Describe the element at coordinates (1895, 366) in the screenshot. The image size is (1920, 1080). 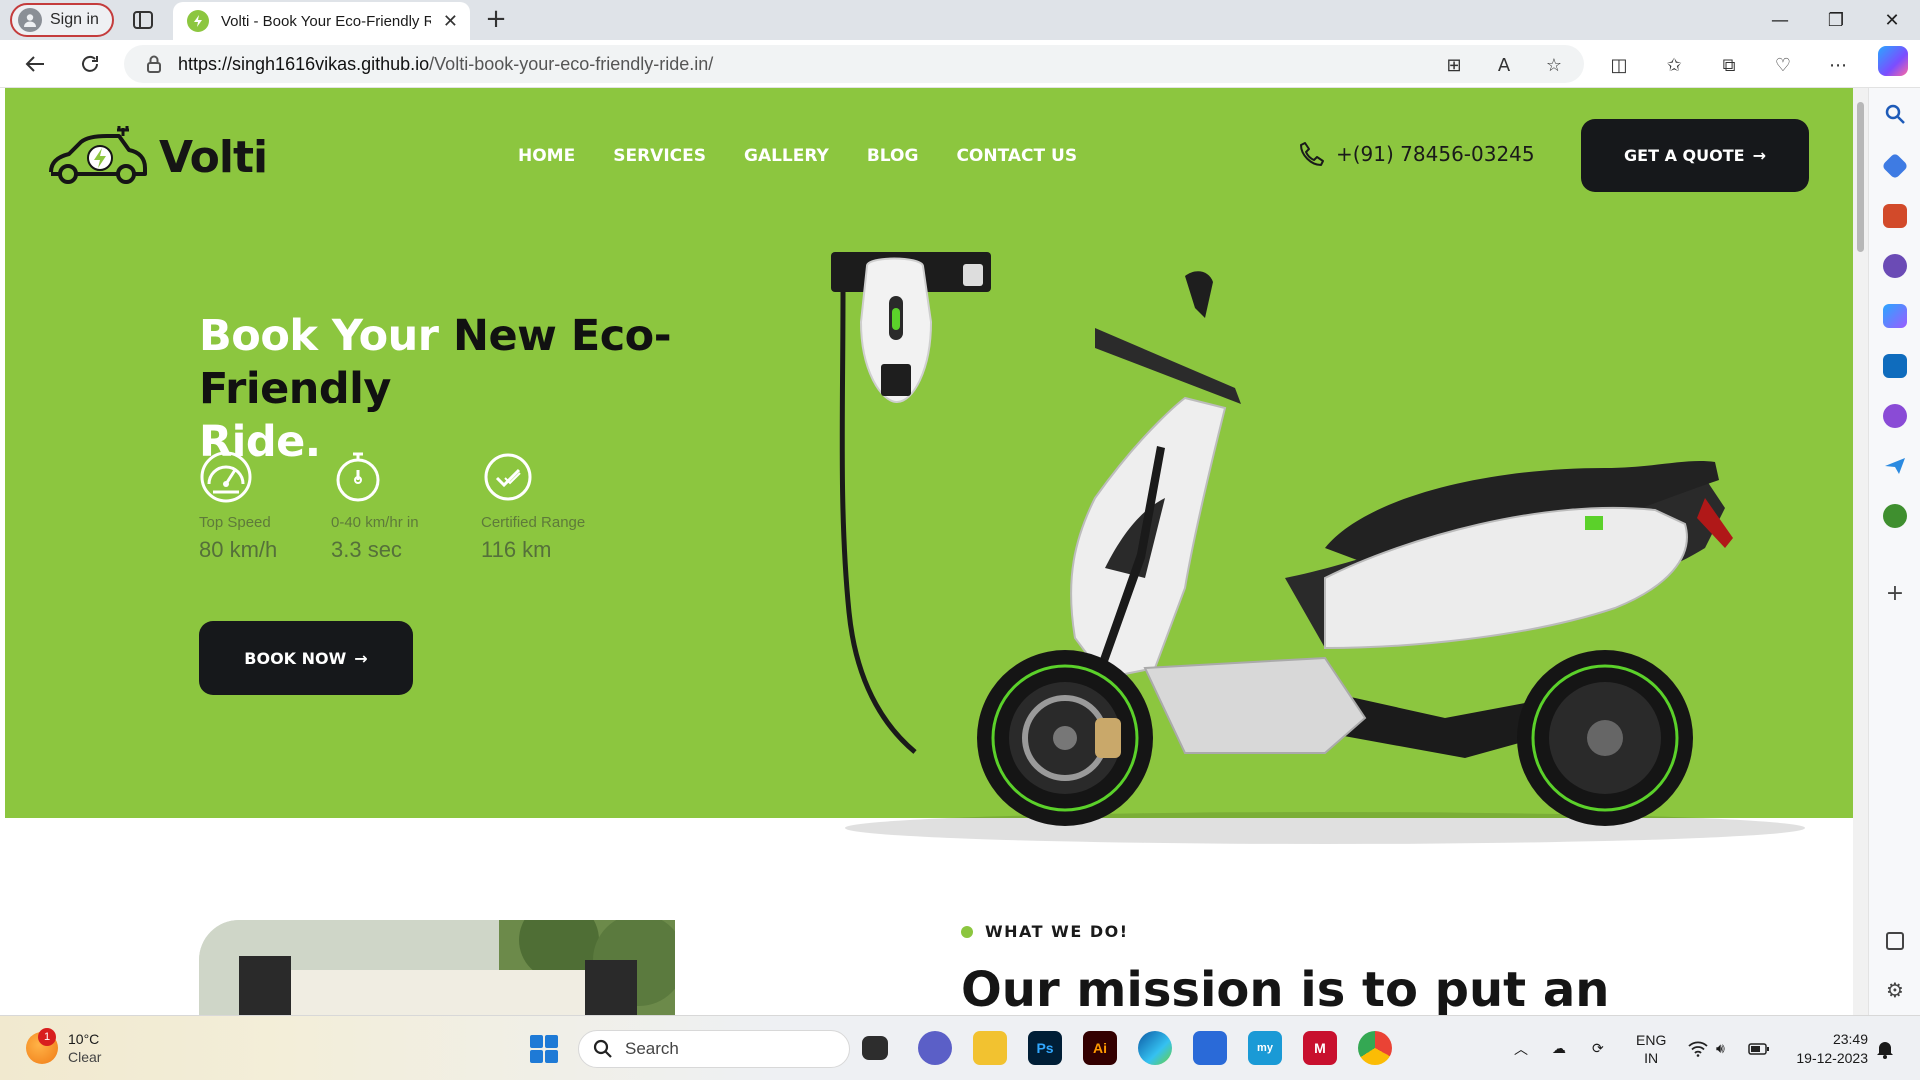
I see `outlook-icon` at that location.